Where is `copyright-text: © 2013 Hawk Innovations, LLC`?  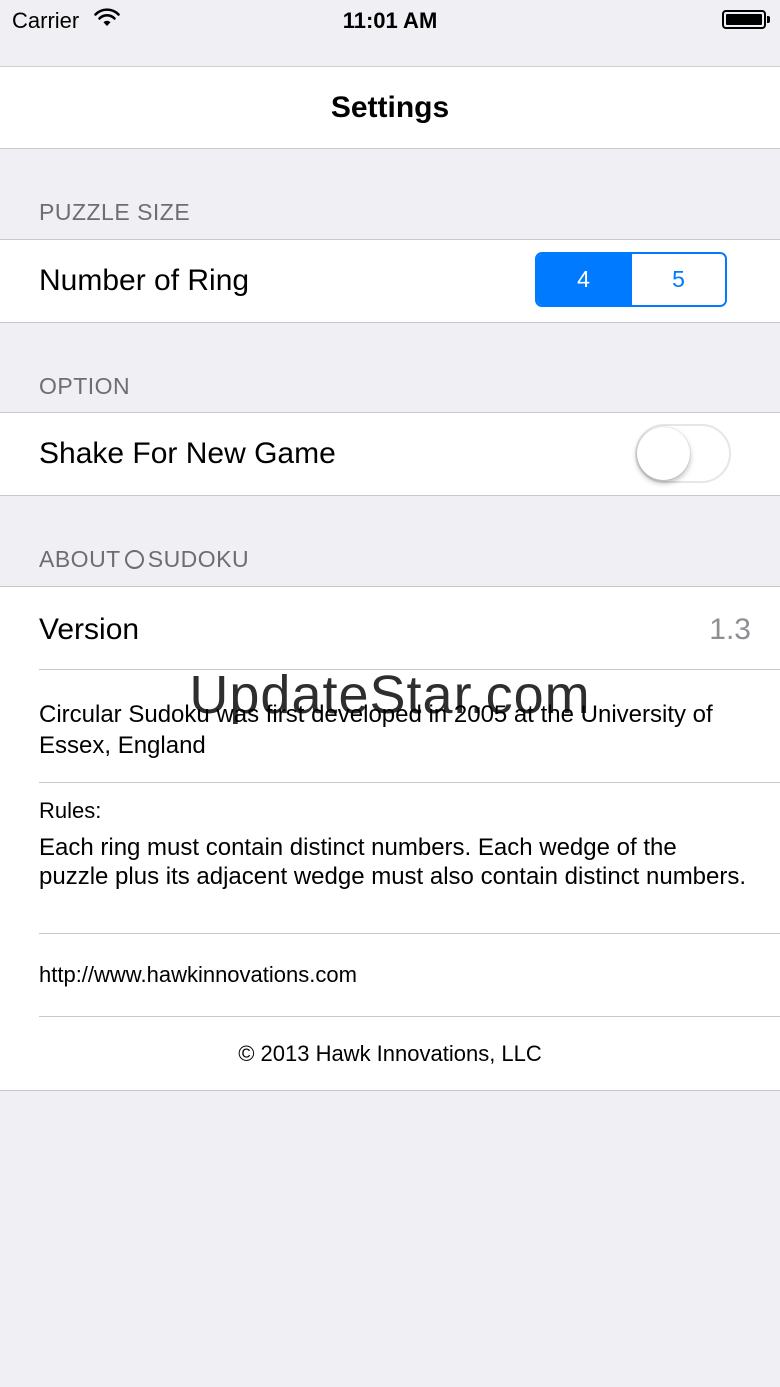
copyright-text: © 2013 Hawk Innovations, LLC is located at coordinates (390, 1053).